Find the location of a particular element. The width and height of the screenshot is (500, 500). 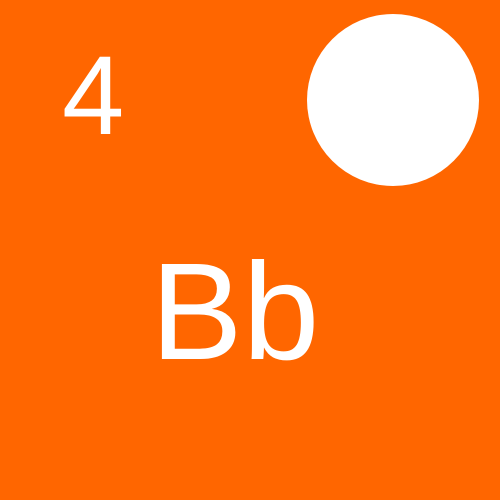

filled-circle-icon is located at coordinates (393, 100).